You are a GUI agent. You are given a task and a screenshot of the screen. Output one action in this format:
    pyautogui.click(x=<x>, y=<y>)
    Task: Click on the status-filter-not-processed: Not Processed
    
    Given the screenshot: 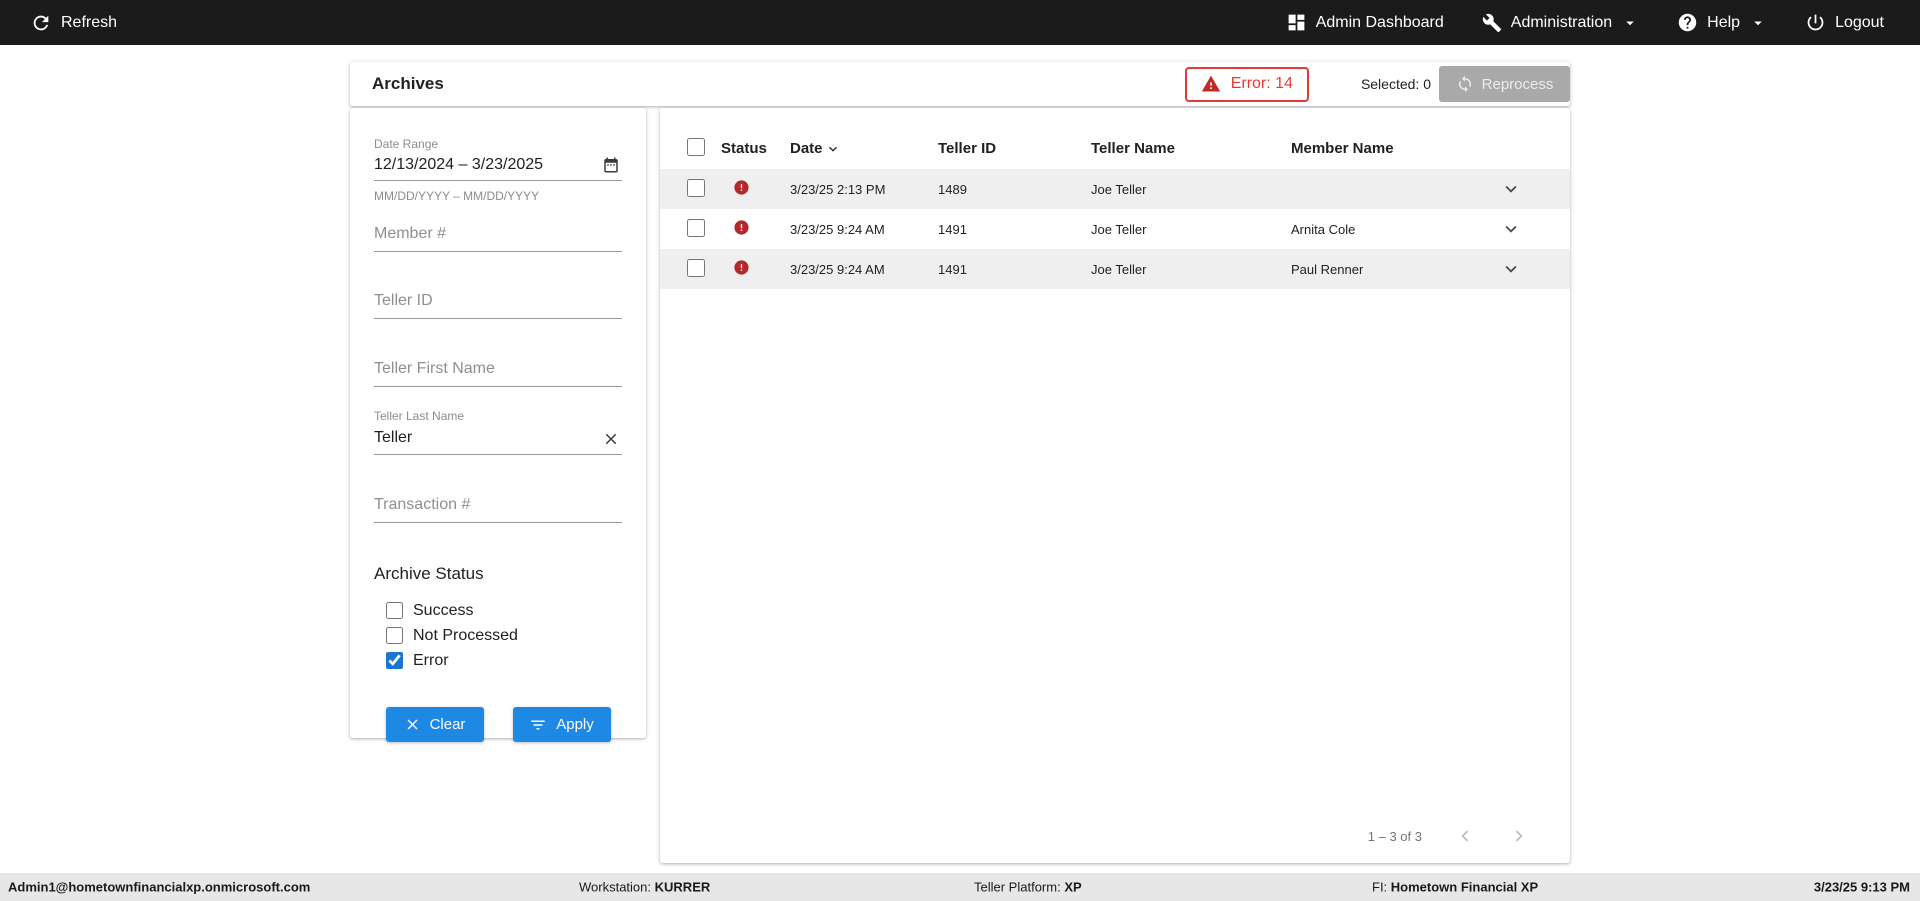 What is the action you would take?
    pyautogui.click(x=498, y=635)
    